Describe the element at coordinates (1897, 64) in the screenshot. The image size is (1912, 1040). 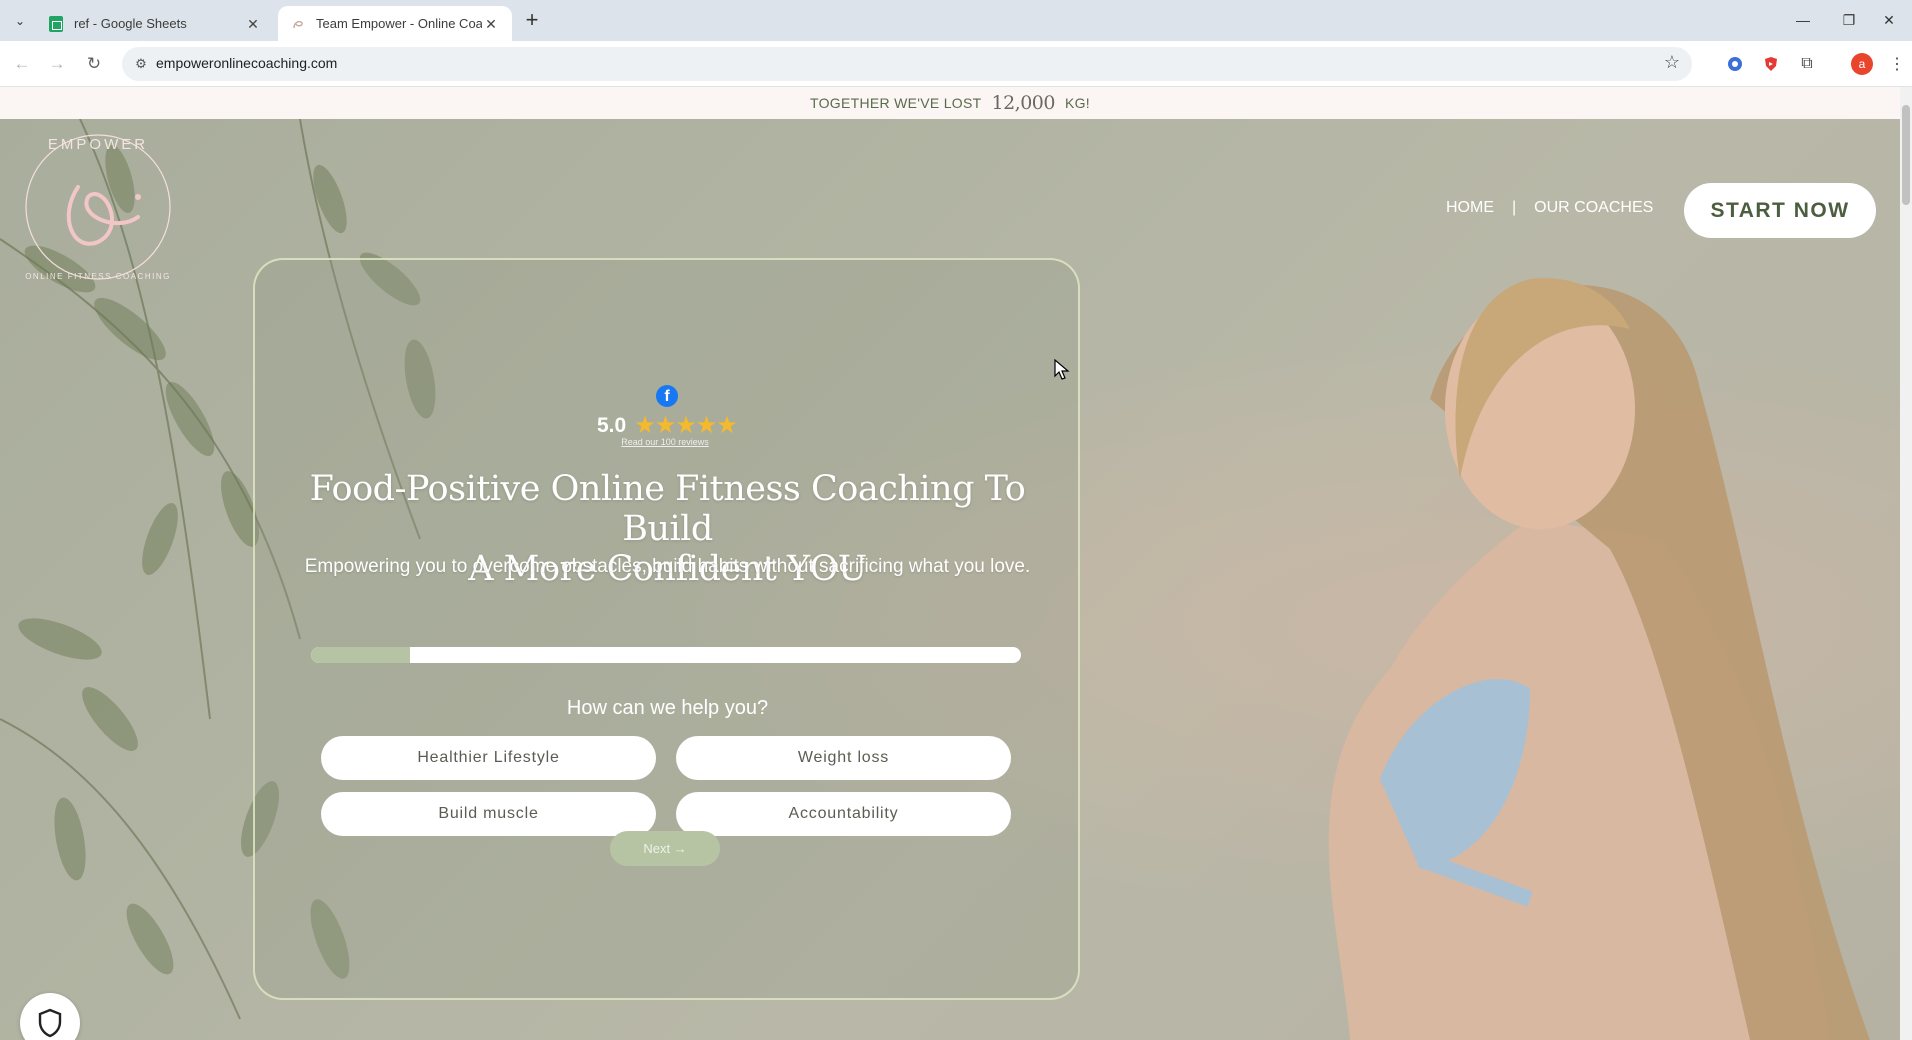
I see `kebab-menu-icon: ⋮` at that location.